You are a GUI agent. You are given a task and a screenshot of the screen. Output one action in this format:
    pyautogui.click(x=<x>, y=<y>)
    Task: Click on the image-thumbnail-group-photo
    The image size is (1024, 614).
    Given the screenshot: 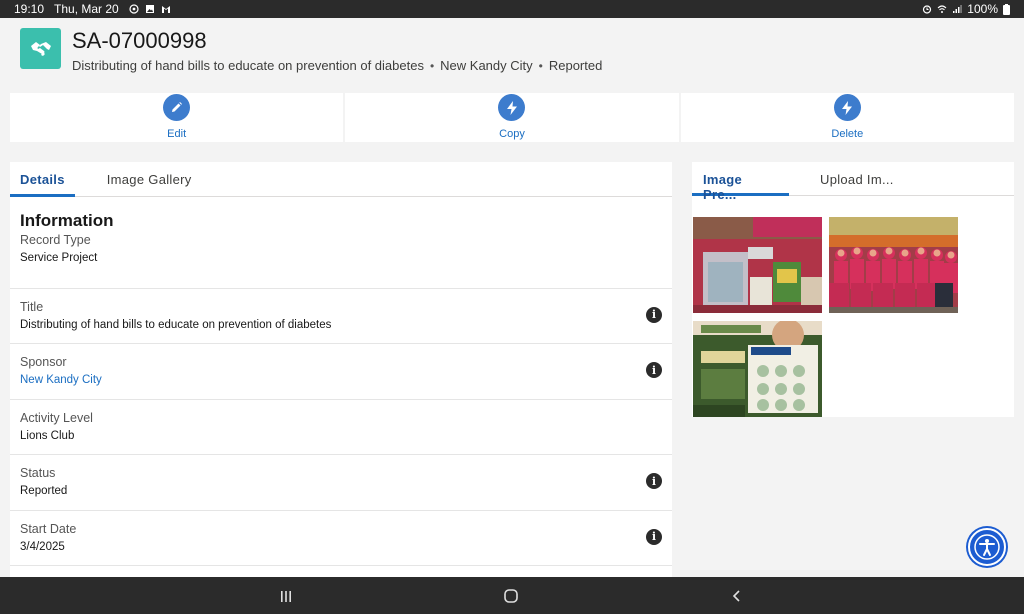 What is the action you would take?
    pyautogui.click(x=893, y=265)
    